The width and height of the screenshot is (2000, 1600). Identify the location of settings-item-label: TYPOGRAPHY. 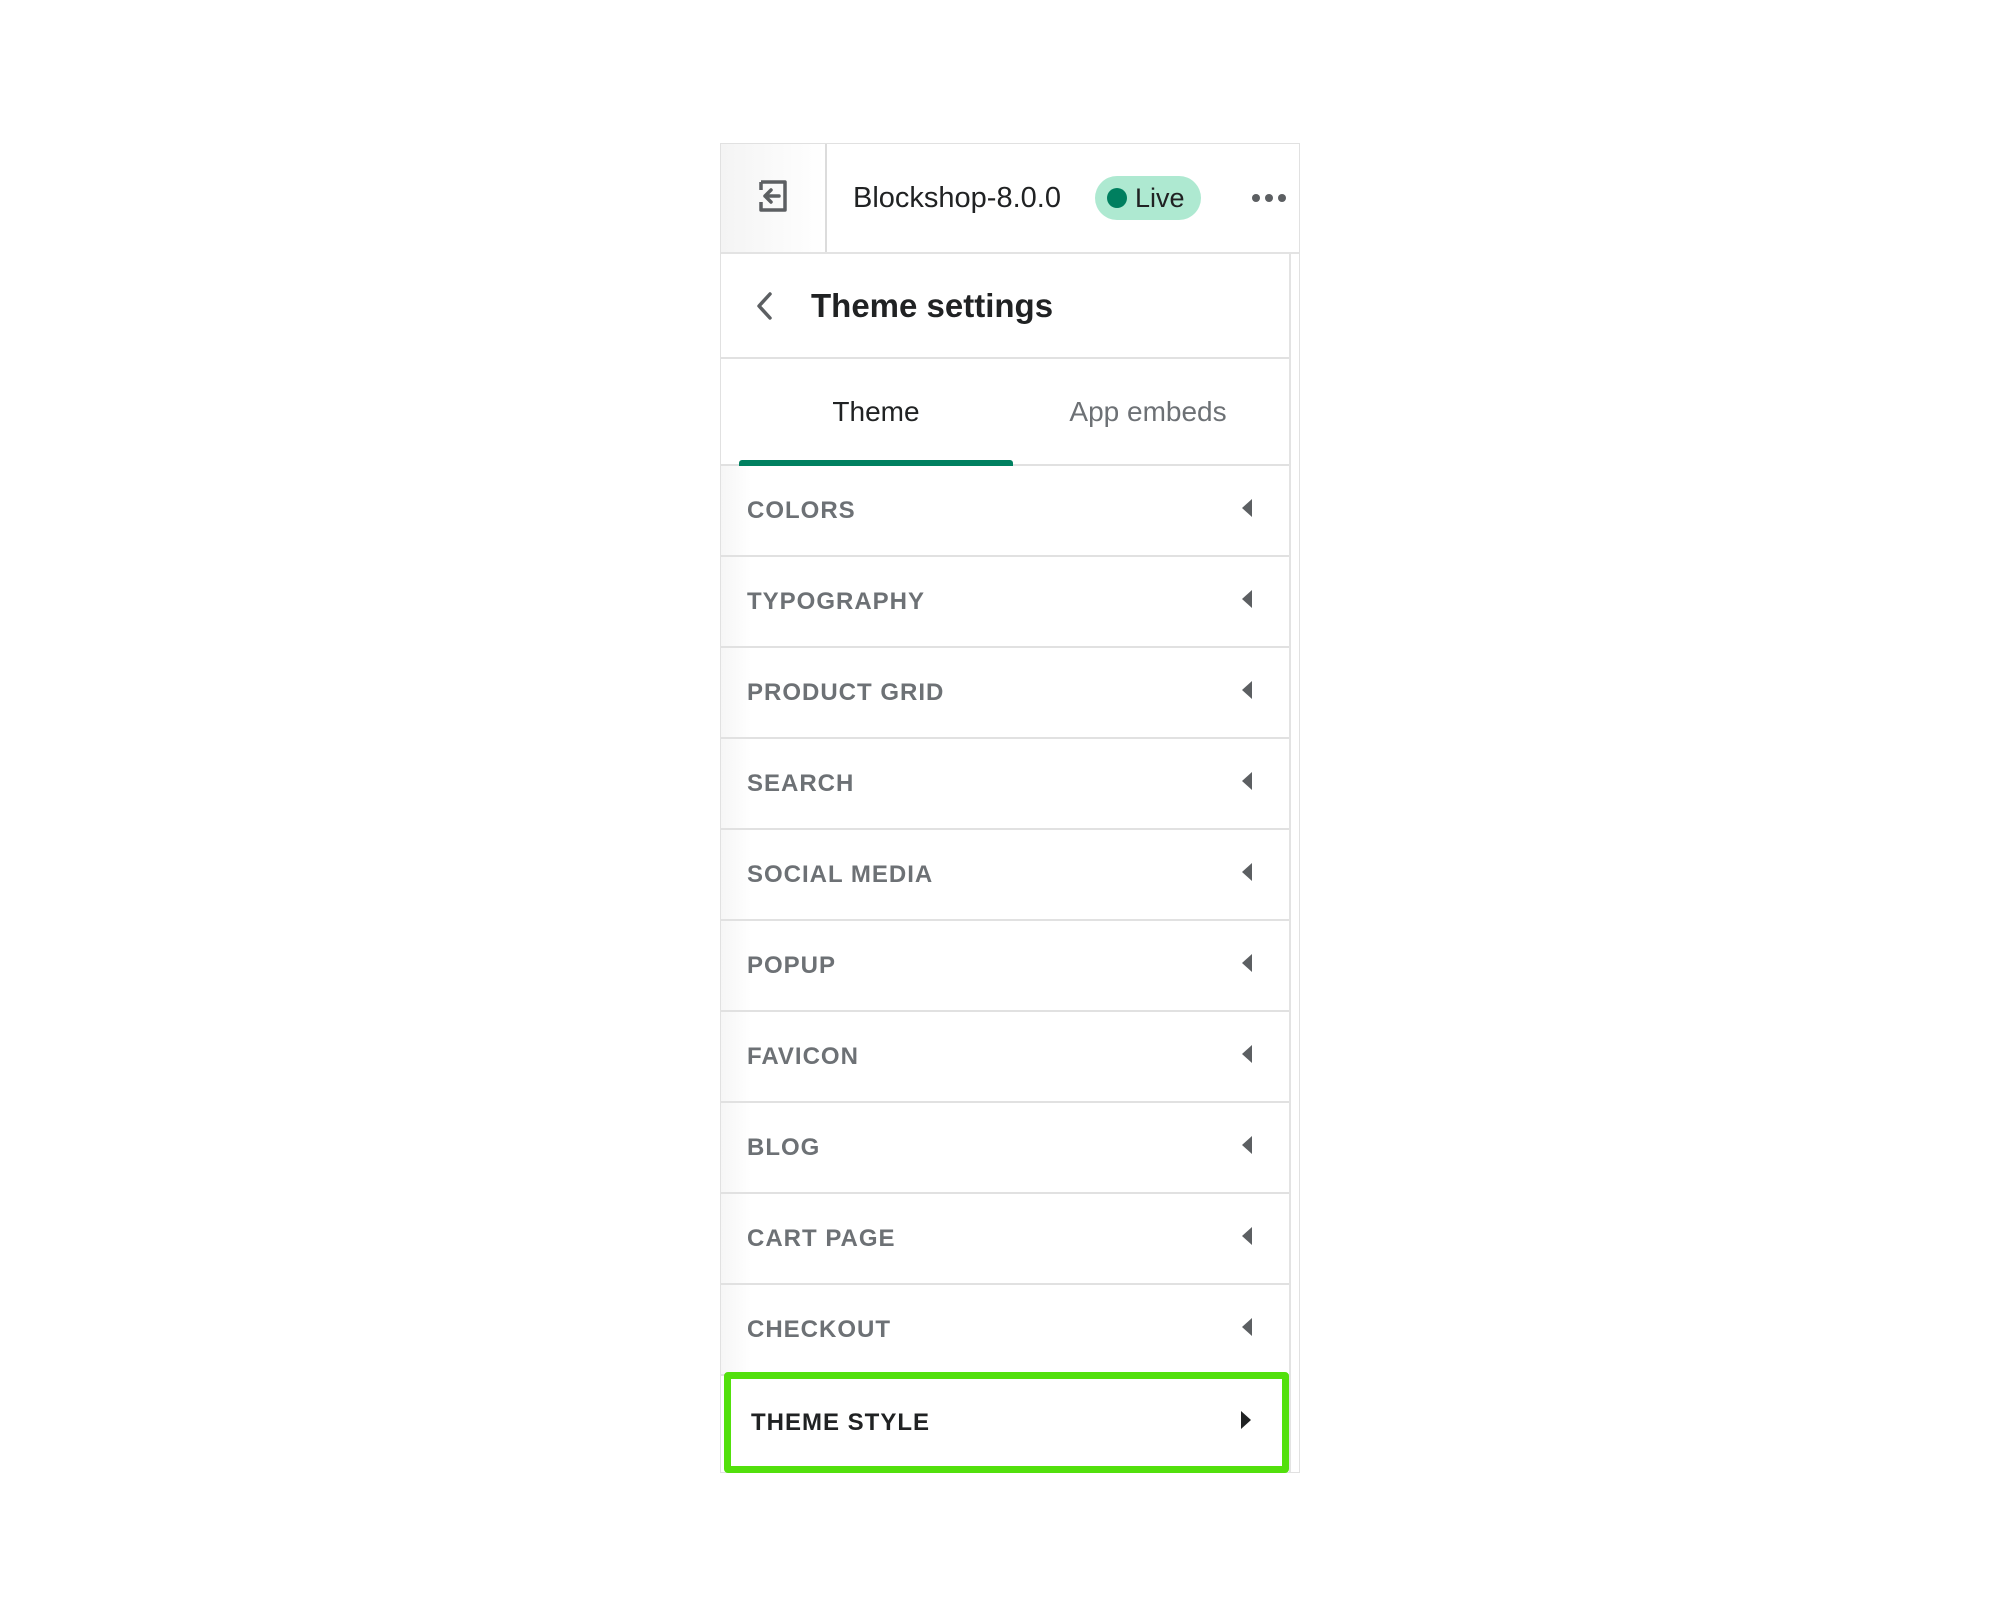
(836, 601).